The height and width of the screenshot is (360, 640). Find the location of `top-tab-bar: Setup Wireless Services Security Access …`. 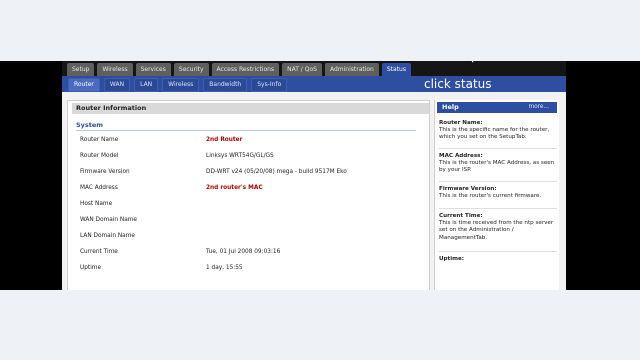

top-tab-bar: Setup Wireless Services Security Access … is located at coordinates (314, 68).